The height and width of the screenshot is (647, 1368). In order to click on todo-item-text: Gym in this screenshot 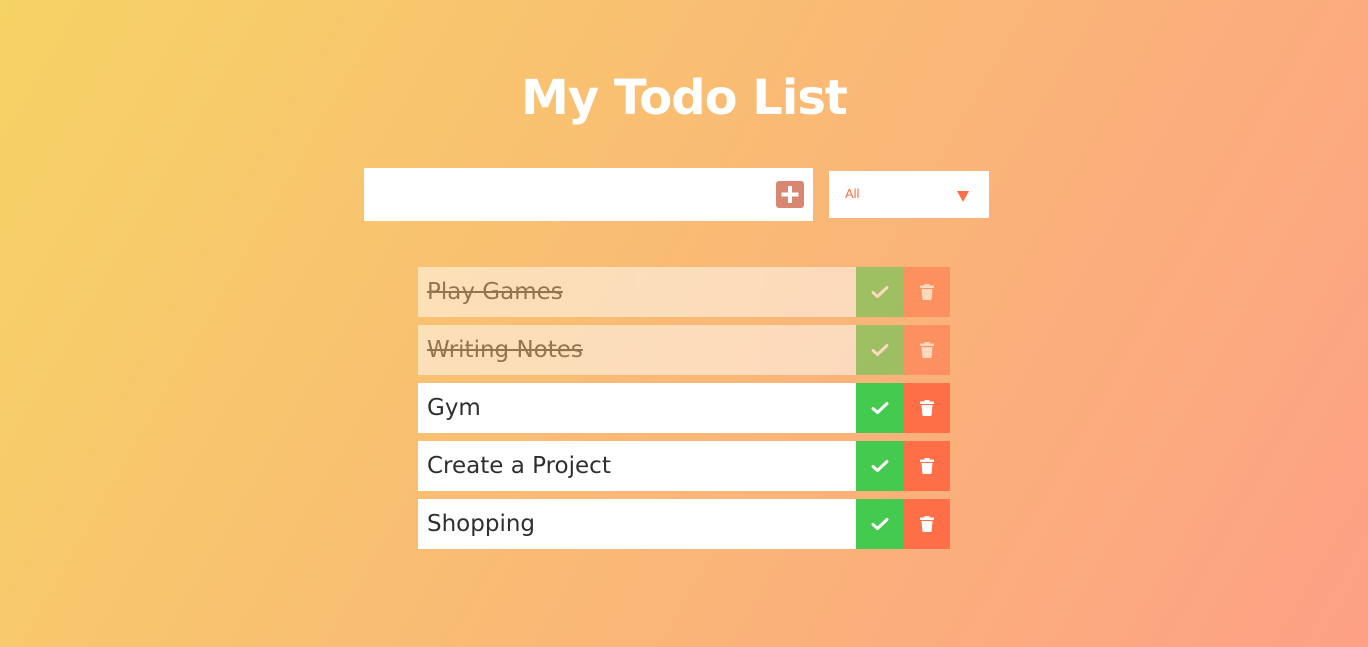, I will do `click(637, 408)`.